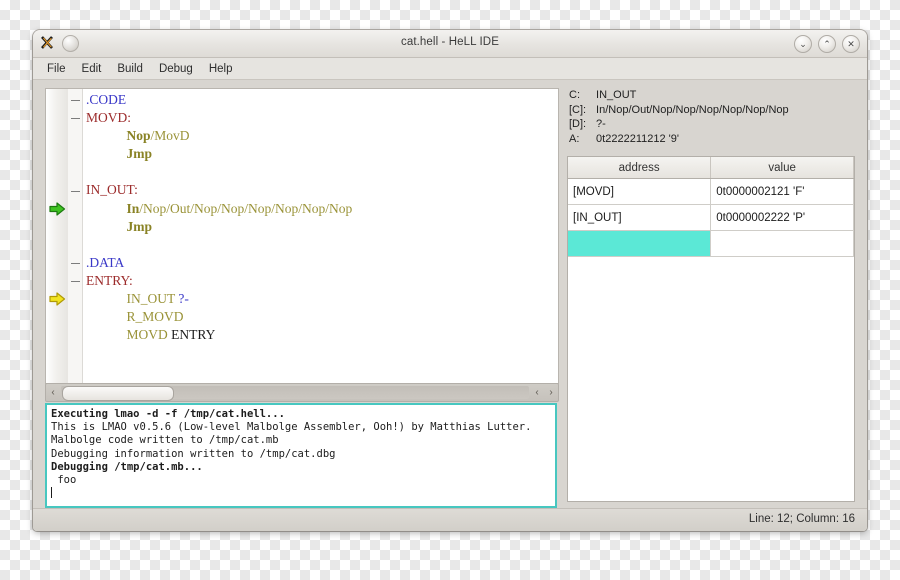 This screenshot has height=580, width=900. Describe the element at coordinates (640, 217) in the screenshot. I see `cell-address: [IN_OUT]` at that location.